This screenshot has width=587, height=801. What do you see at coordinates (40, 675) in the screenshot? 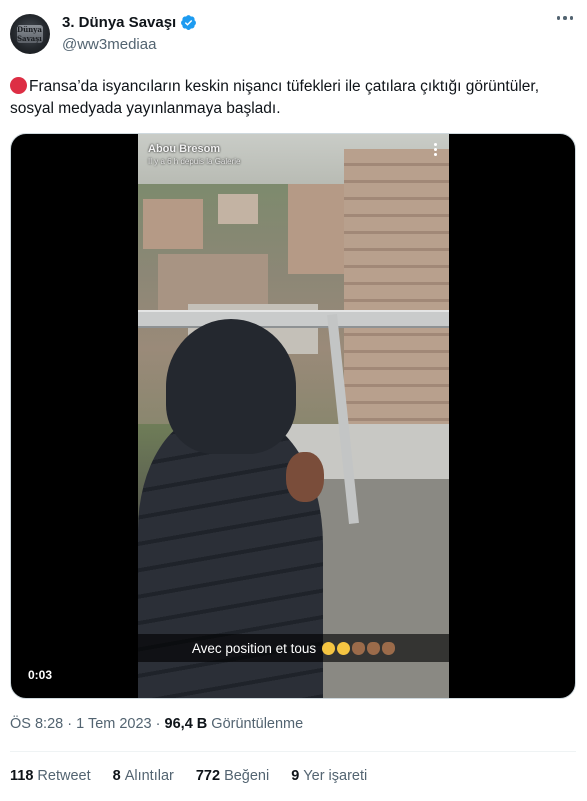
I see `video-duration-badge: 0:03` at bounding box center [40, 675].